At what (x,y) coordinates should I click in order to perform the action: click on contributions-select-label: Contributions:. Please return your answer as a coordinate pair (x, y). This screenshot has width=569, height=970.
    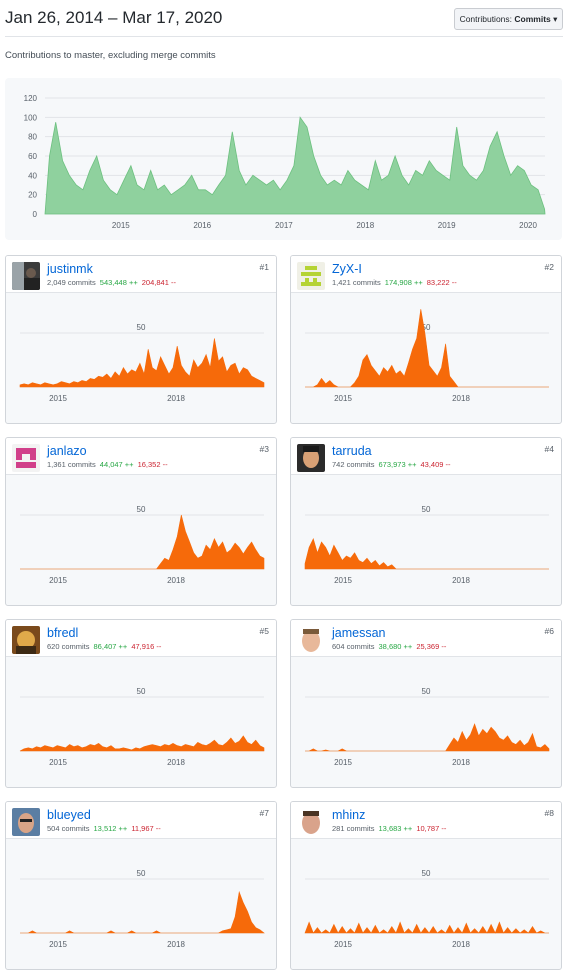
    Looking at the image, I should click on (486, 19).